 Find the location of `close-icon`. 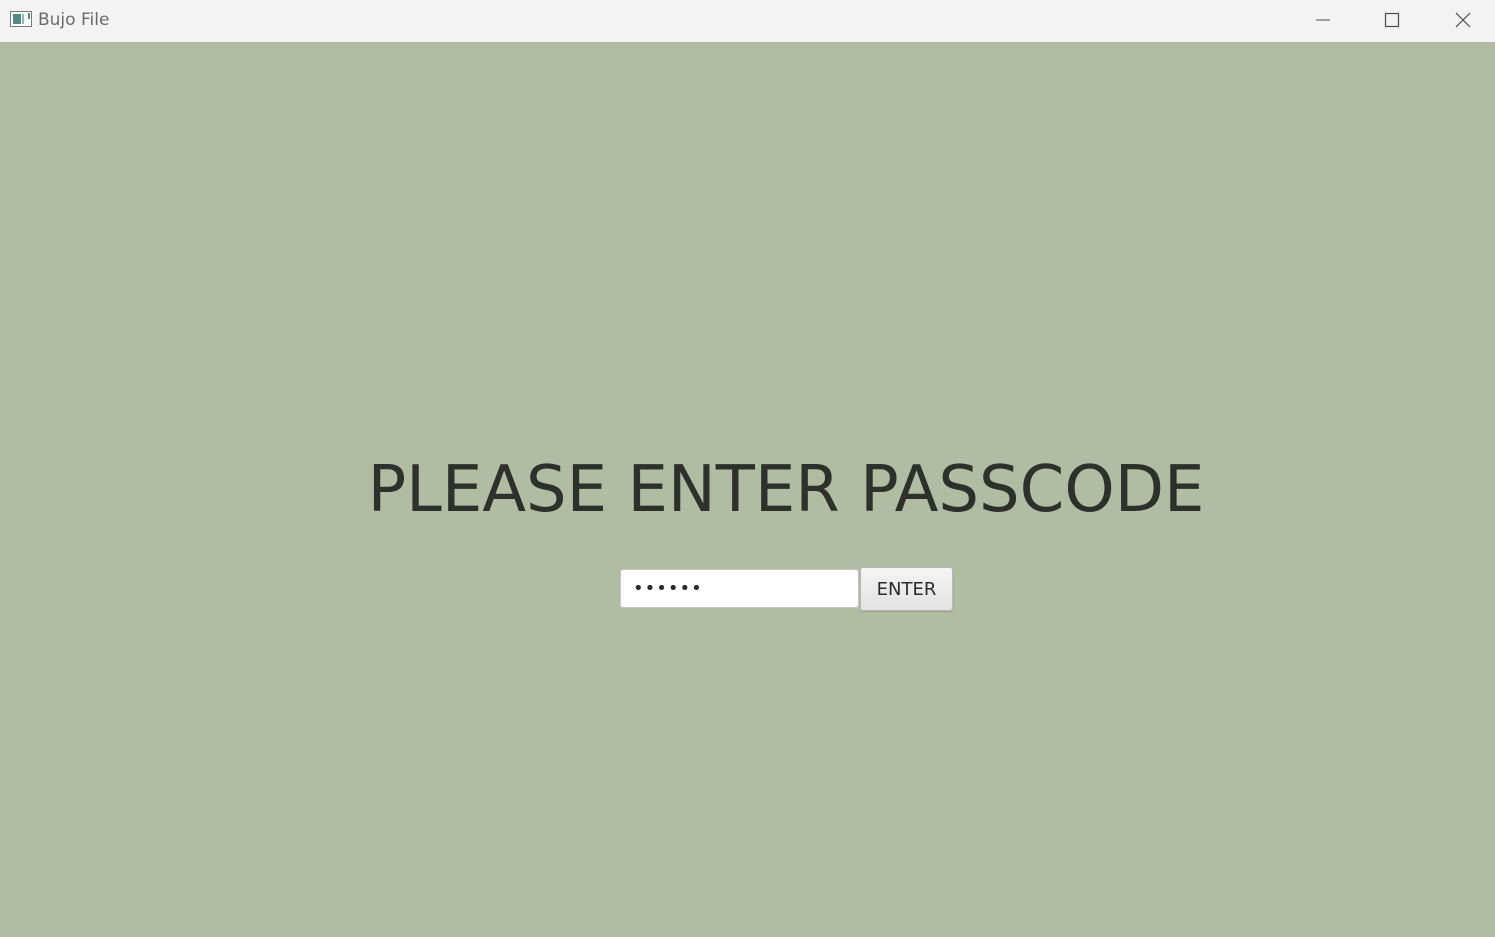

close-icon is located at coordinates (1463, 20).